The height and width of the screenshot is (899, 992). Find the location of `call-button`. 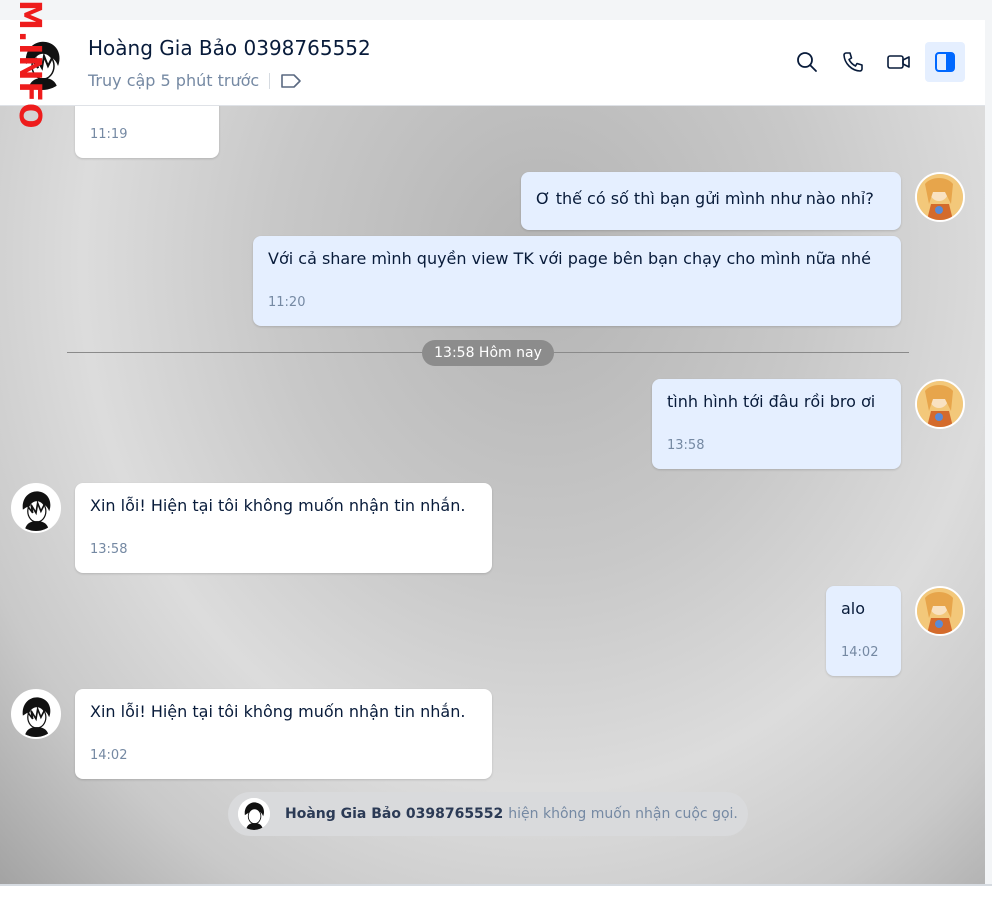

call-button is located at coordinates (853, 62).